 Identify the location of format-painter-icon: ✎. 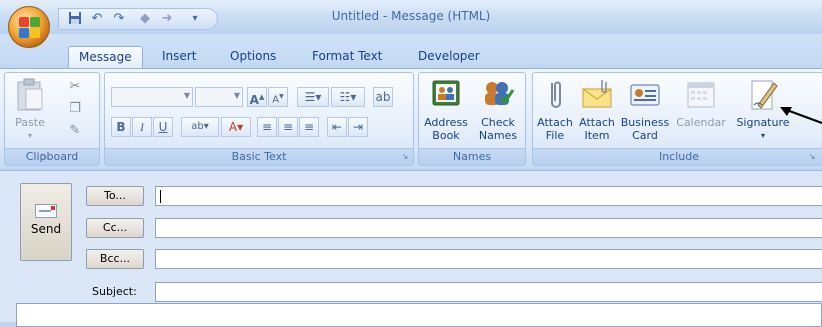
(75, 131).